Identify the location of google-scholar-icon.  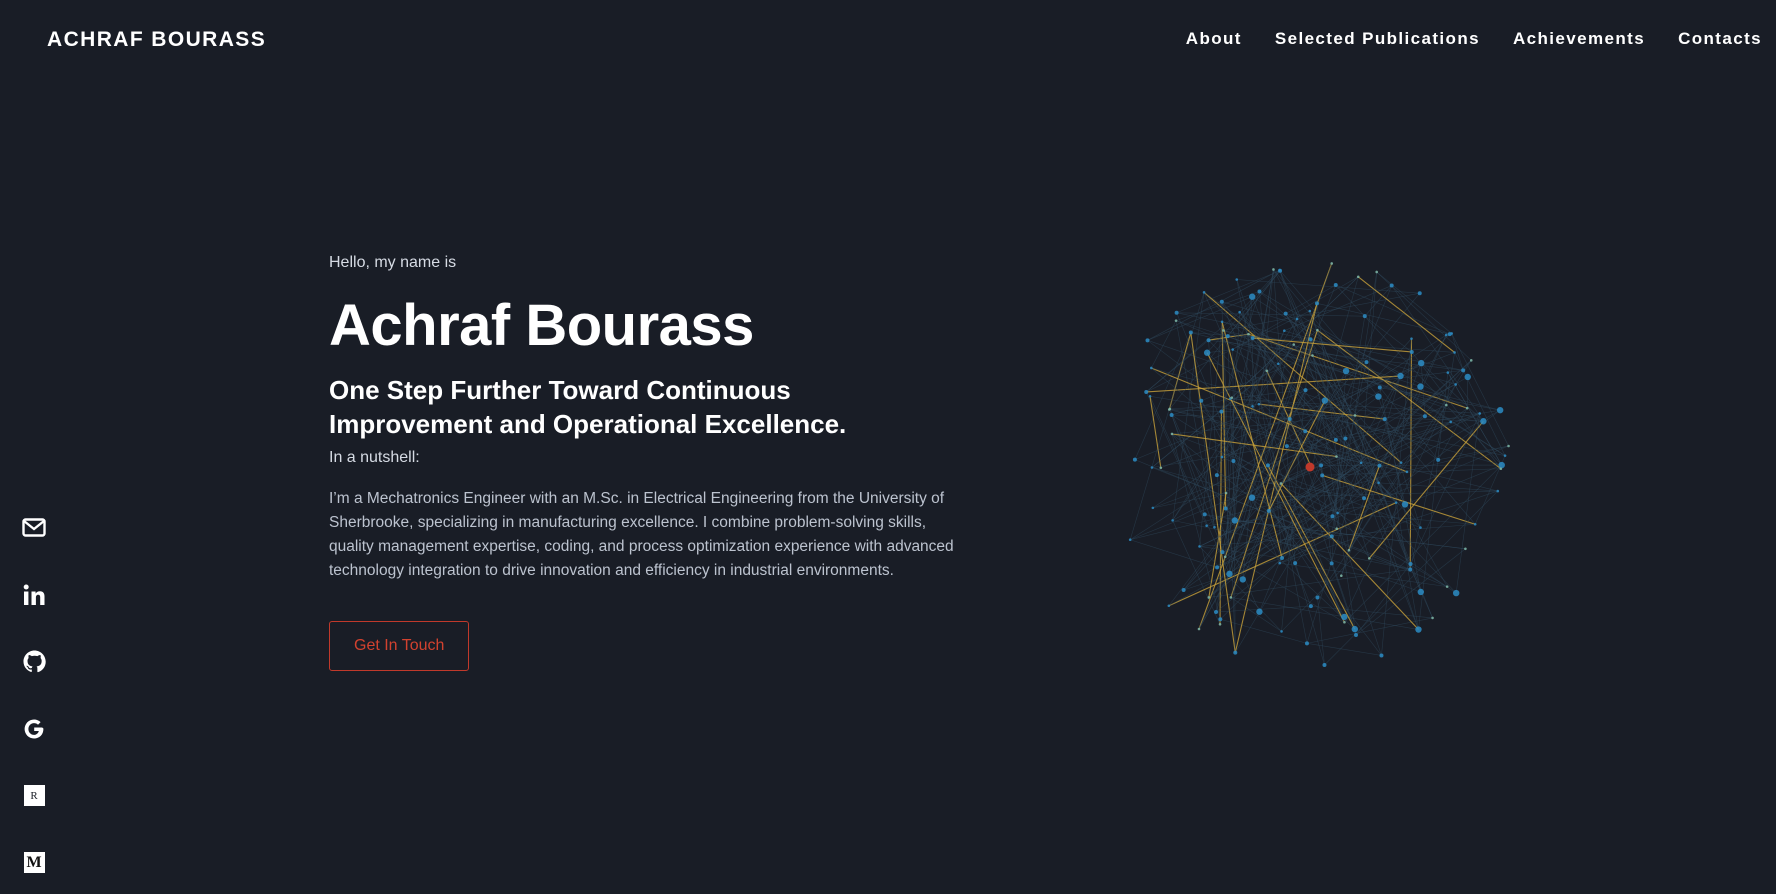
(34, 728).